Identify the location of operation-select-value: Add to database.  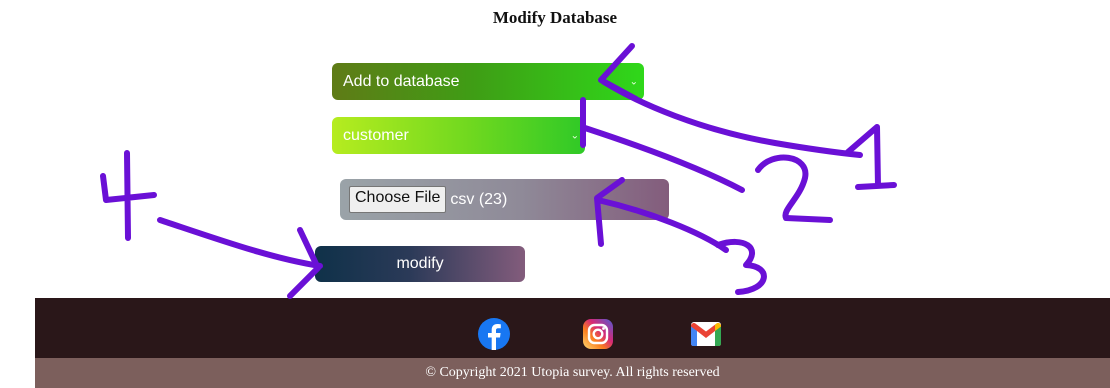
(401, 81).